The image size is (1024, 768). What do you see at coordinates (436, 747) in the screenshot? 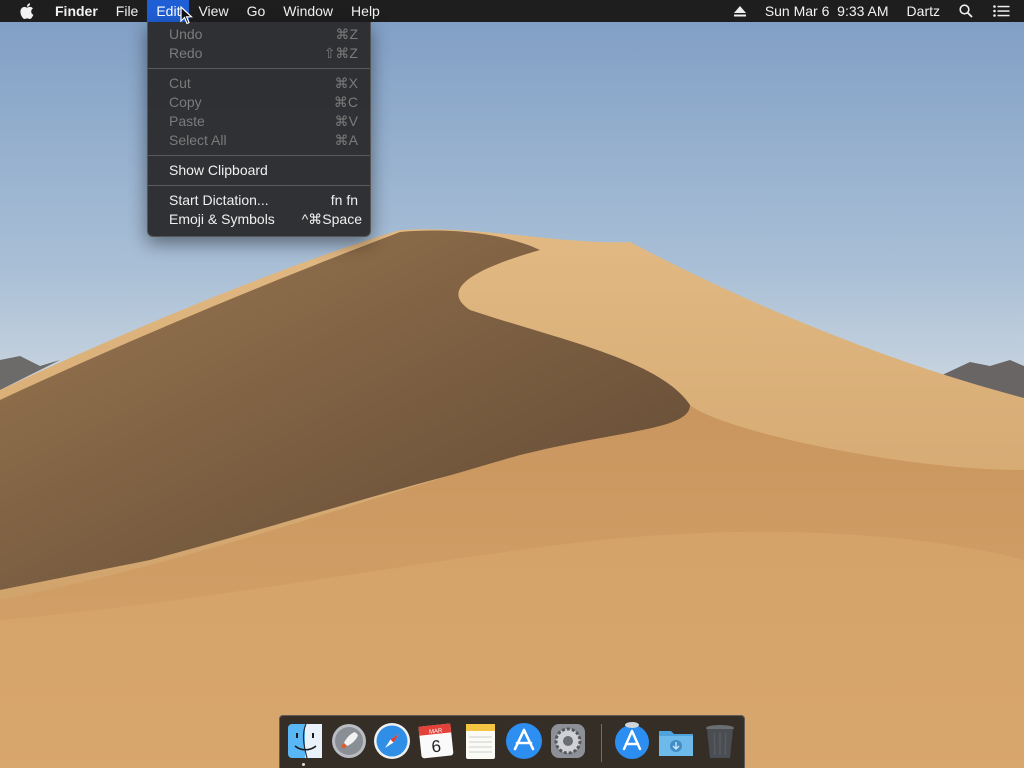
I see `calendar-day: 6` at bounding box center [436, 747].